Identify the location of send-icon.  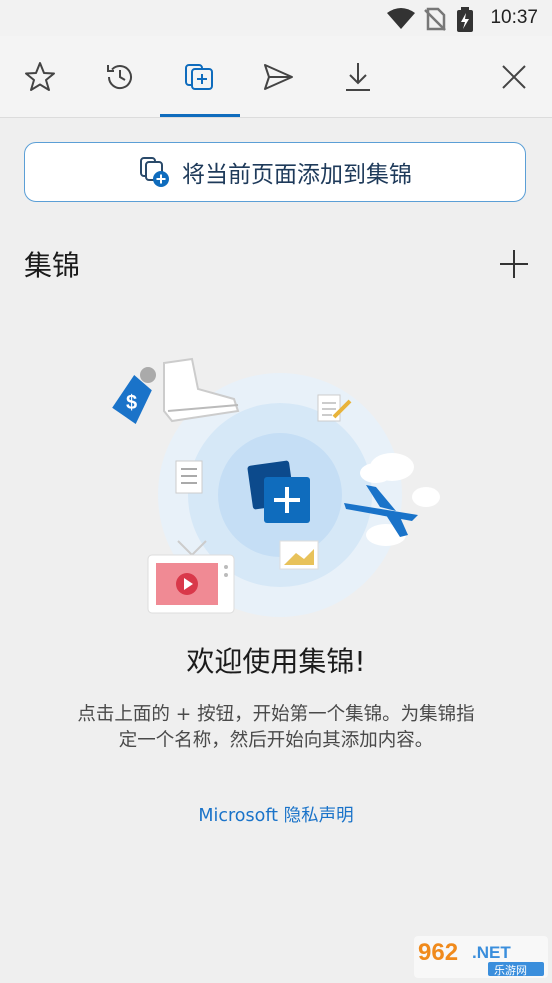
(278, 76).